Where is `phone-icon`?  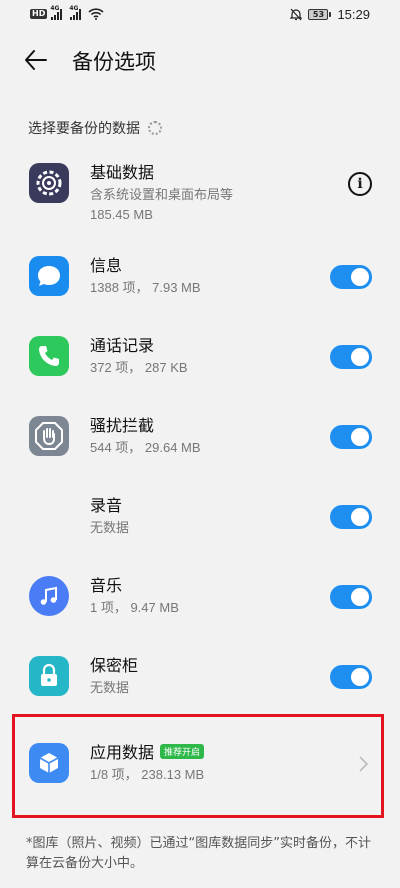 phone-icon is located at coordinates (49, 356).